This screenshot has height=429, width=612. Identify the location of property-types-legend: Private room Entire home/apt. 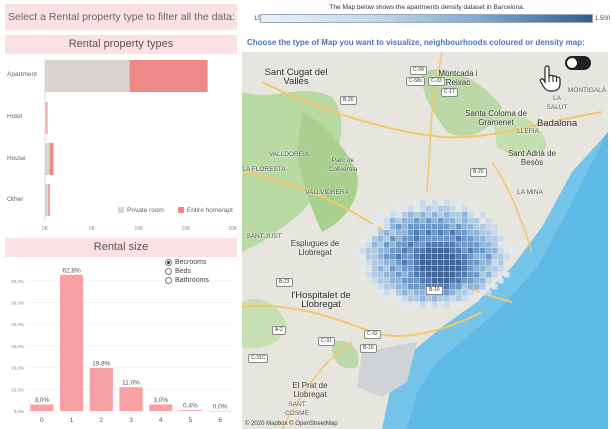
(175, 210).